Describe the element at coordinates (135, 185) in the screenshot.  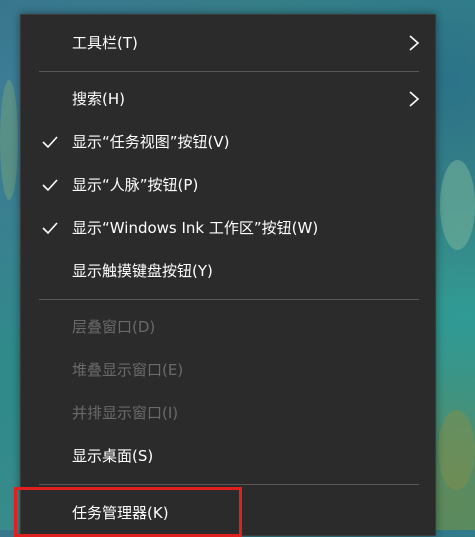
I see `menu-item-label: 显示“人脉”按钮(P)` at that location.